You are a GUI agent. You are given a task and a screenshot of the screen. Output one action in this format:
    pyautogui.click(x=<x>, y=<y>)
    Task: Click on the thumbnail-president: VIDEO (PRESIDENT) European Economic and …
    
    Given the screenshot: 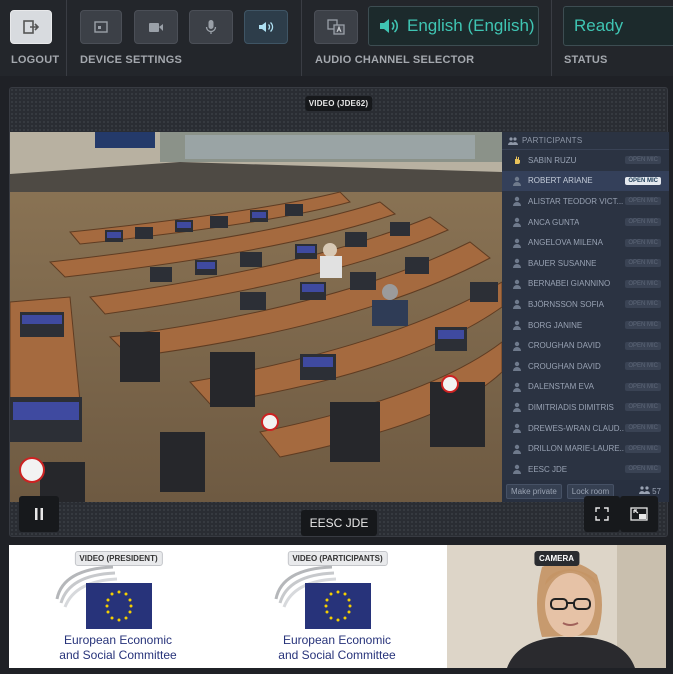 What is the action you would take?
    pyautogui.click(x=118, y=606)
    